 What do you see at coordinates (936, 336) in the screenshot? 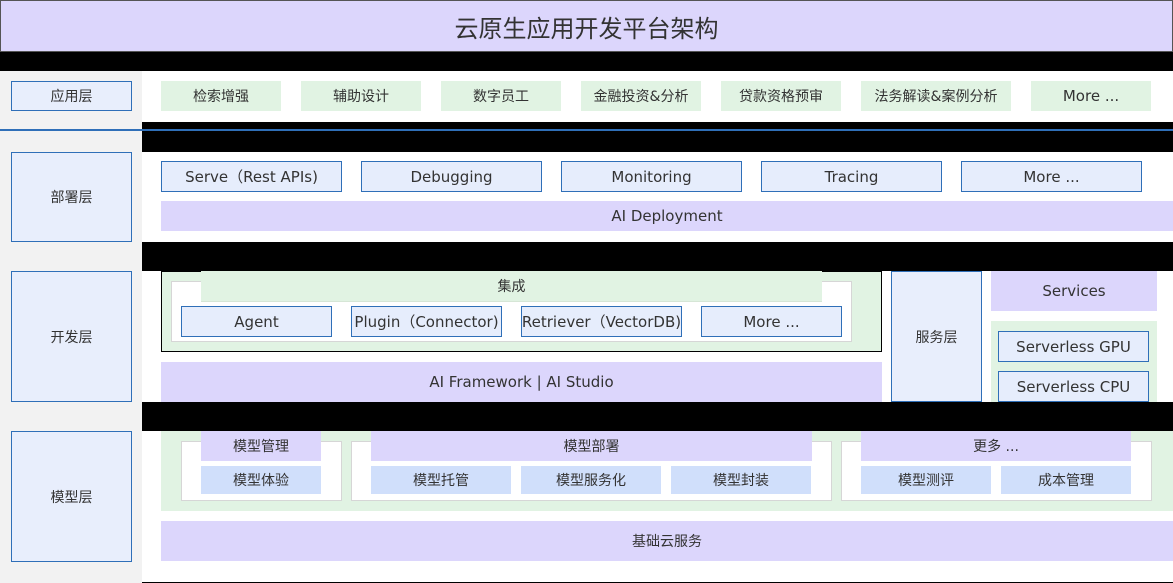
I see `layer-label-service: 服务层` at bounding box center [936, 336].